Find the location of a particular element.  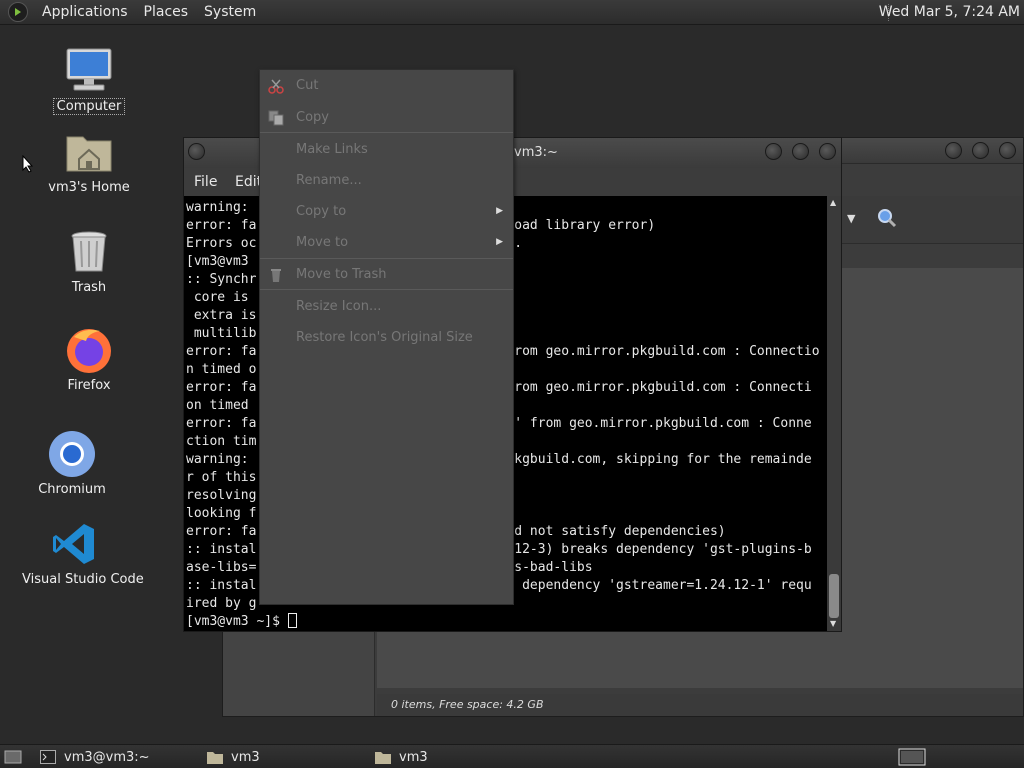

desktop-icon-chromium: Chromium is located at coordinates (72, 462).